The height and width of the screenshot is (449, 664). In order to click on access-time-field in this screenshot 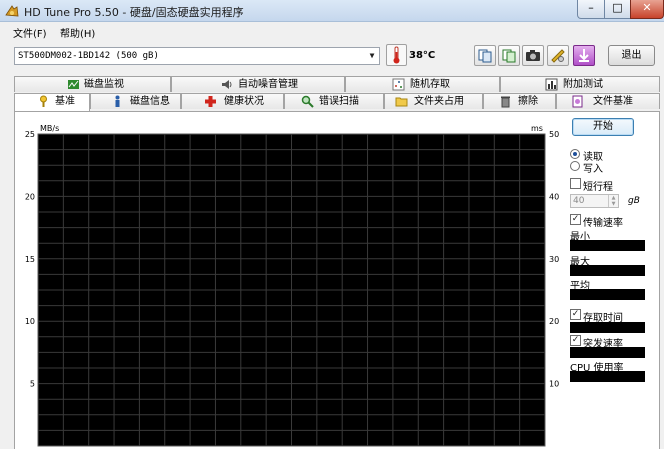, I will do `click(607, 327)`.